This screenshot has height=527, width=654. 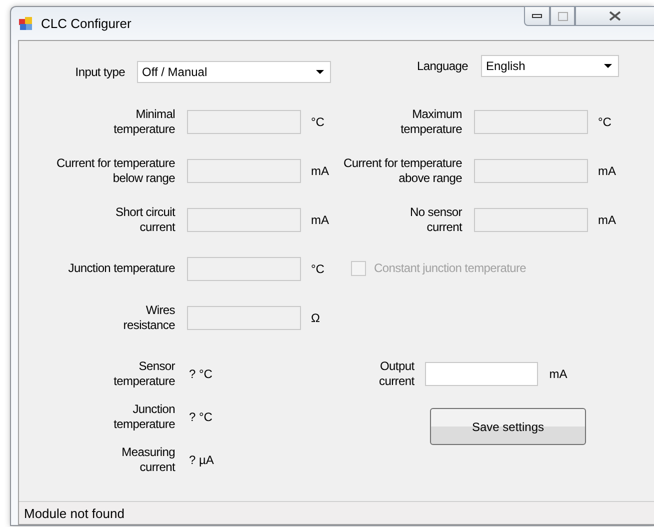 What do you see at coordinates (86, 23) in the screenshot?
I see `window-title: CLC Configurer` at bounding box center [86, 23].